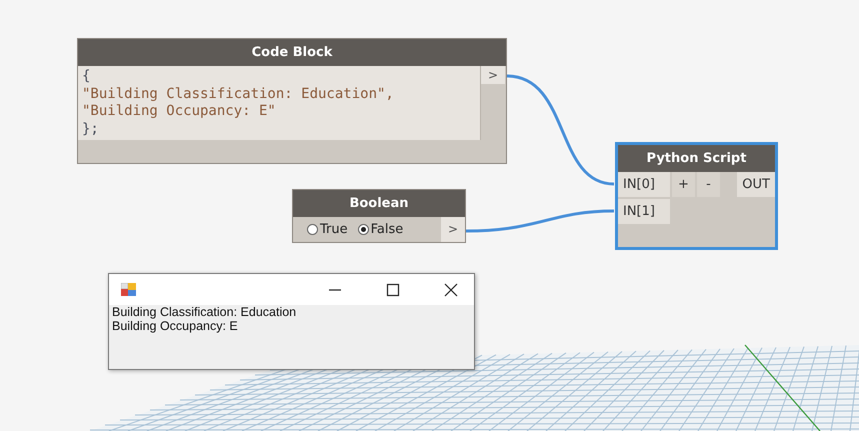 The height and width of the screenshot is (431, 859). I want to click on close-icon, so click(451, 289).